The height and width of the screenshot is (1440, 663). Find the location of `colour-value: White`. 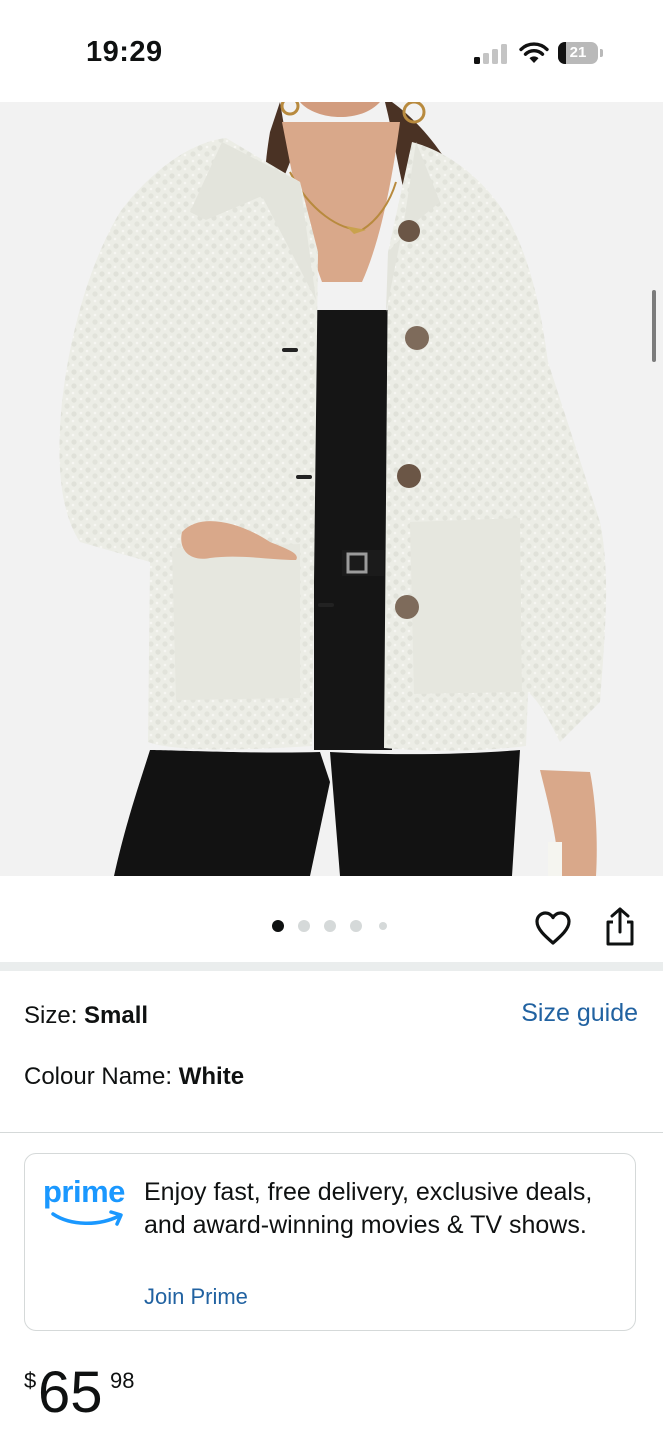

colour-value: White is located at coordinates (211, 1076).